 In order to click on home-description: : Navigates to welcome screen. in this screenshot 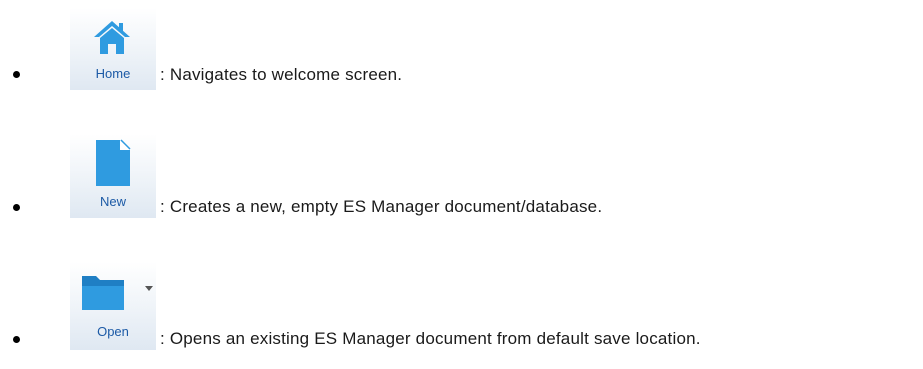, I will do `click(281, 74)`.